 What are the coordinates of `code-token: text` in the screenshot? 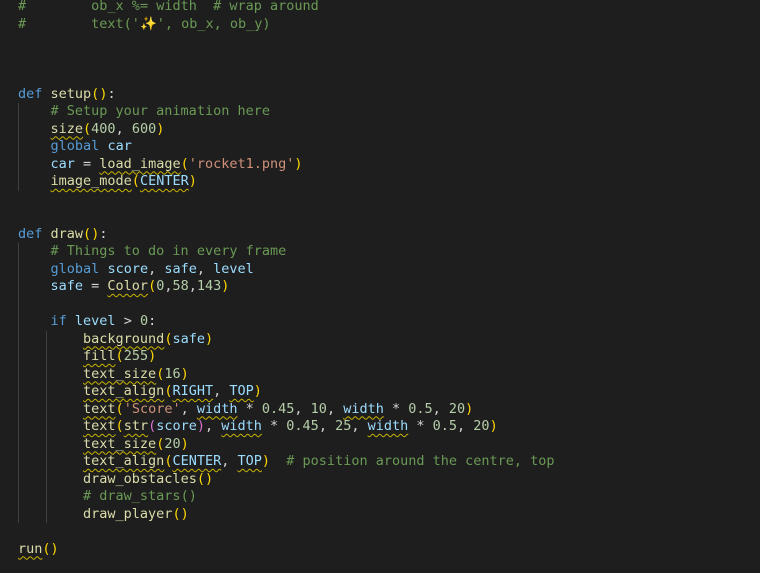 It's located at (99, 426).